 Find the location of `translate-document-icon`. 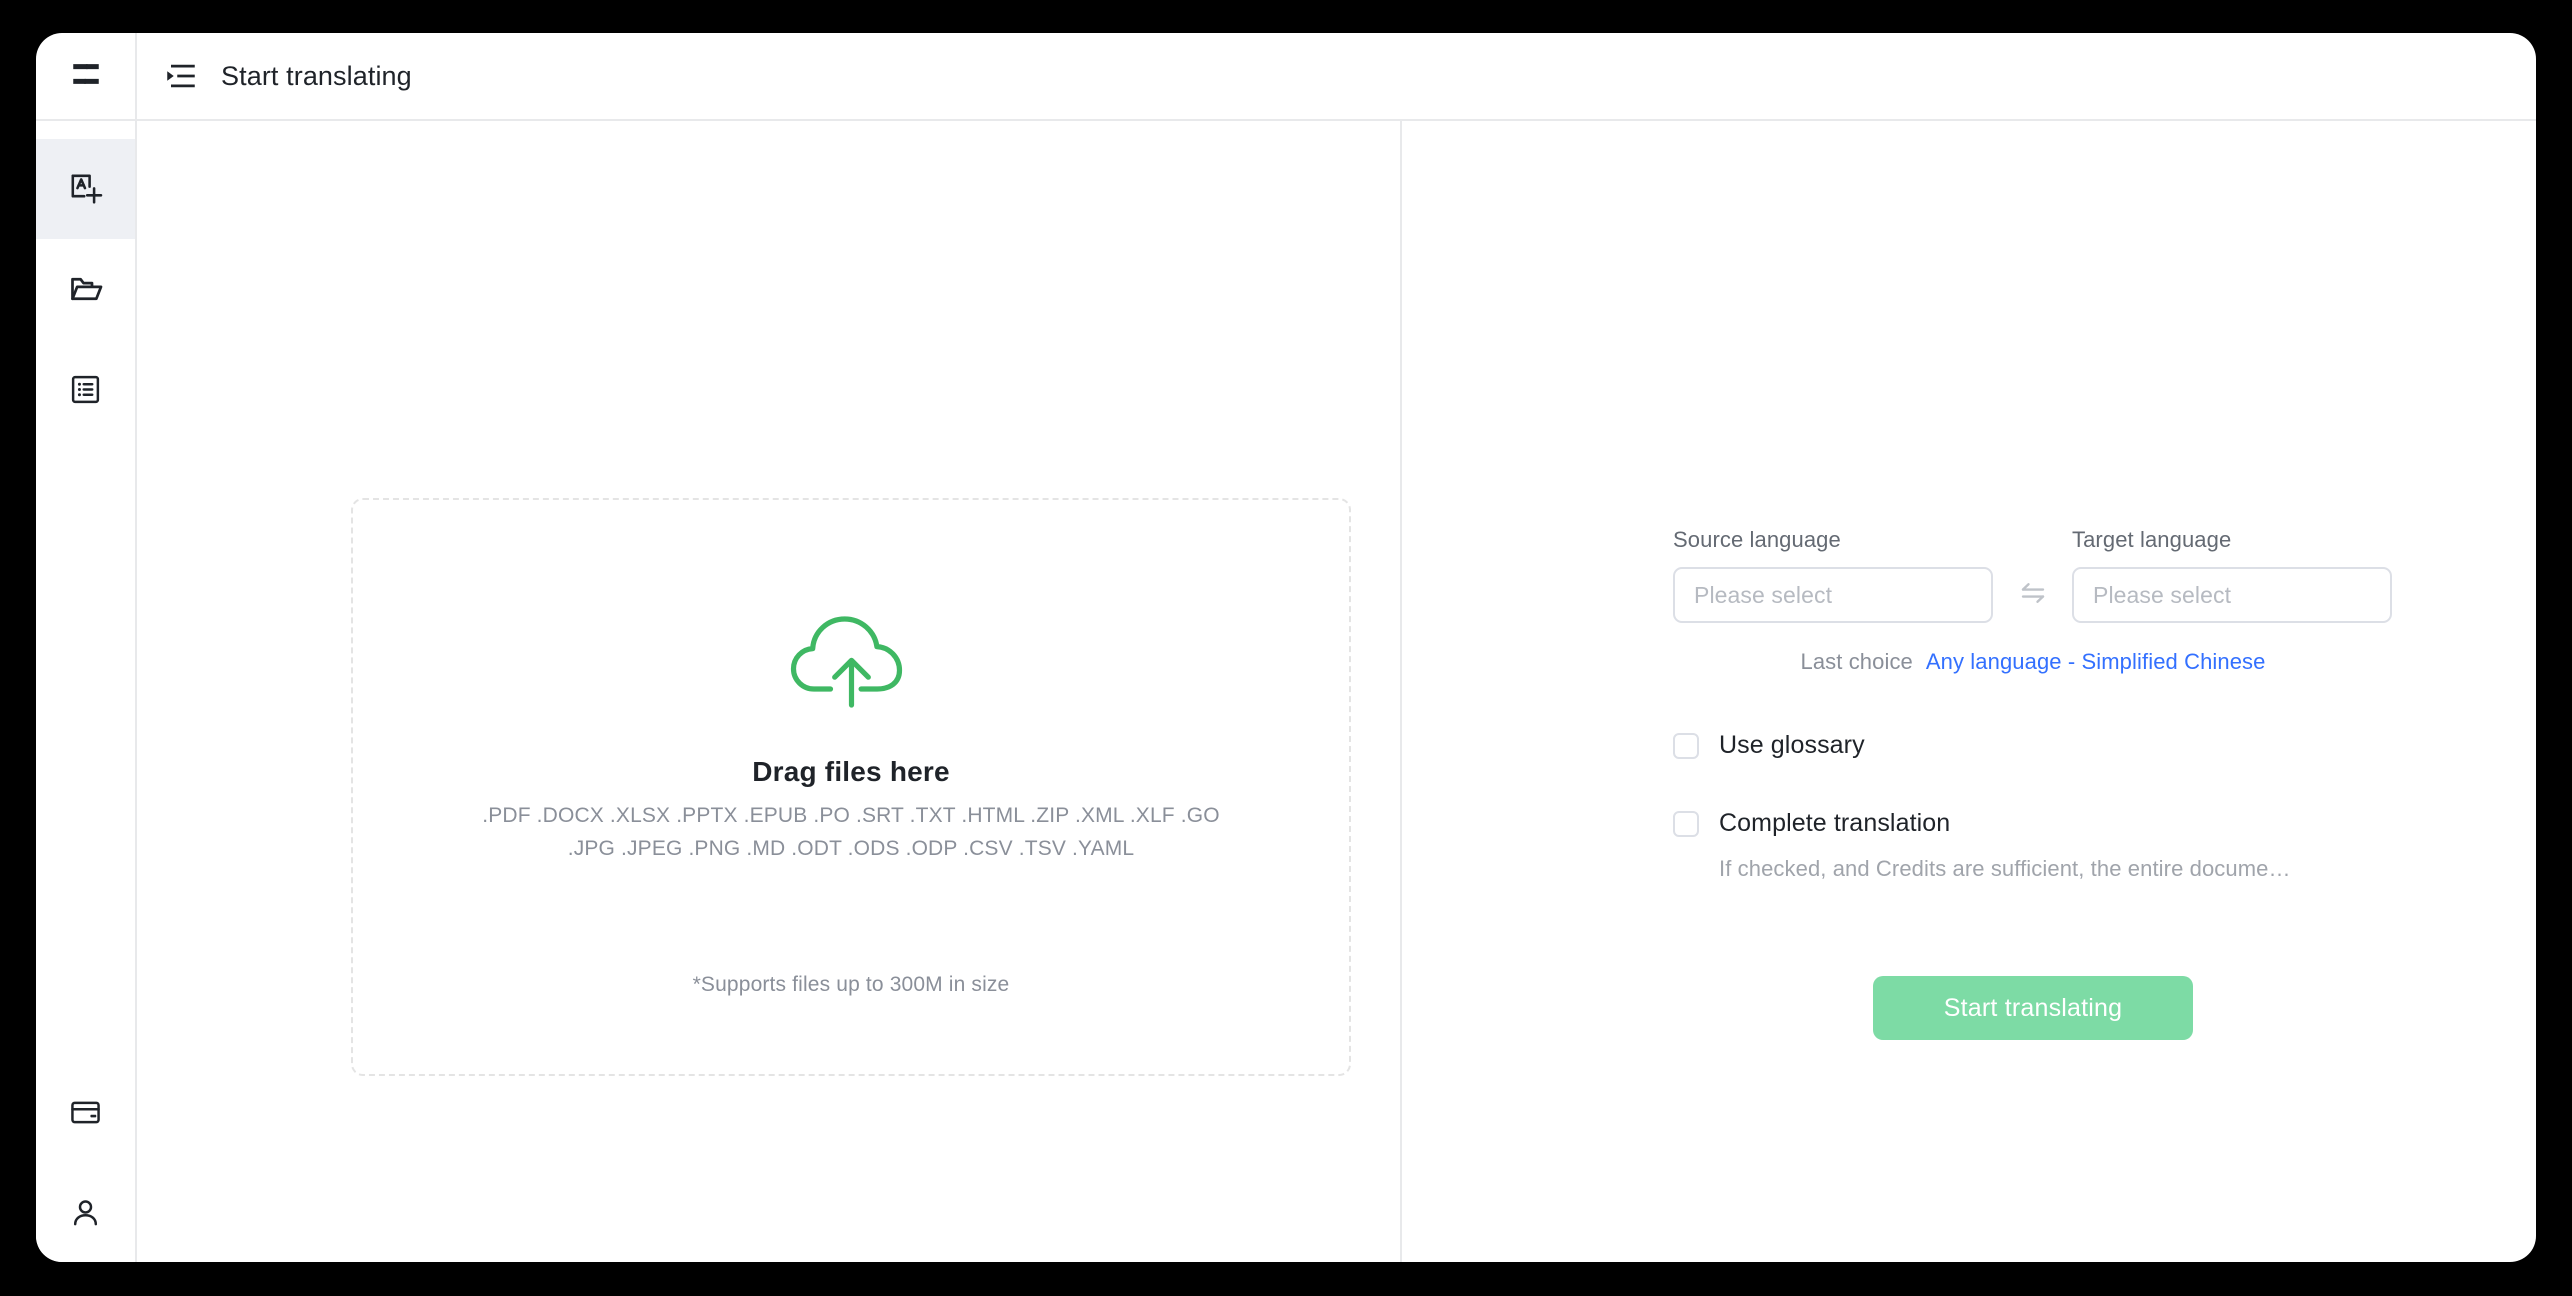

translate-document-icon is located at coordinates (86, 189).